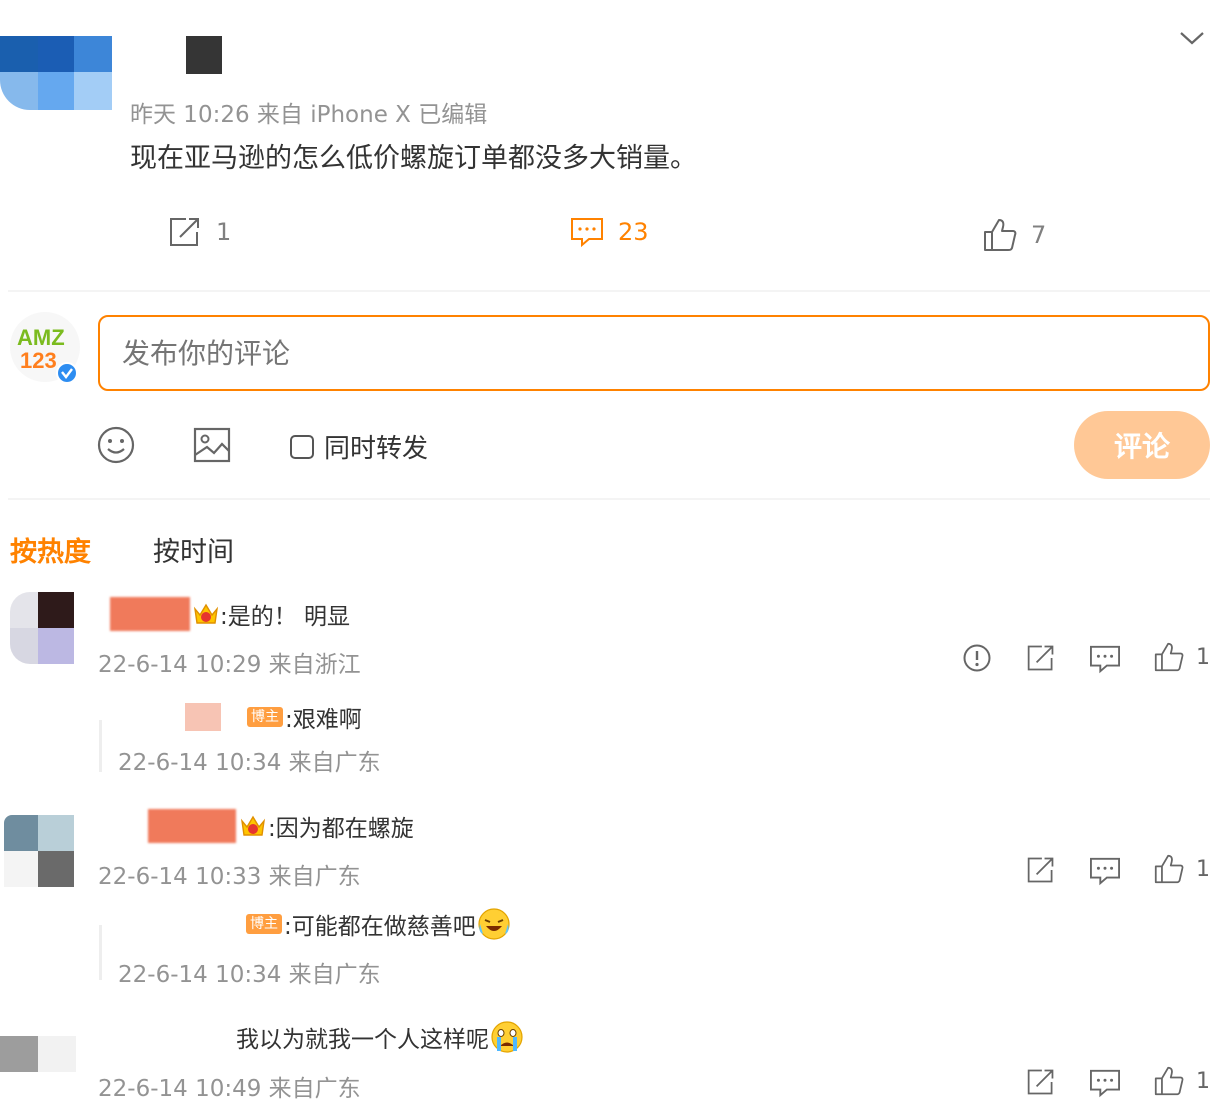 This screenshot has width=1222, height=1116. Describe the element at coordinates (609, 232) in the screenshot. I see `comment-button: 23` at that location.